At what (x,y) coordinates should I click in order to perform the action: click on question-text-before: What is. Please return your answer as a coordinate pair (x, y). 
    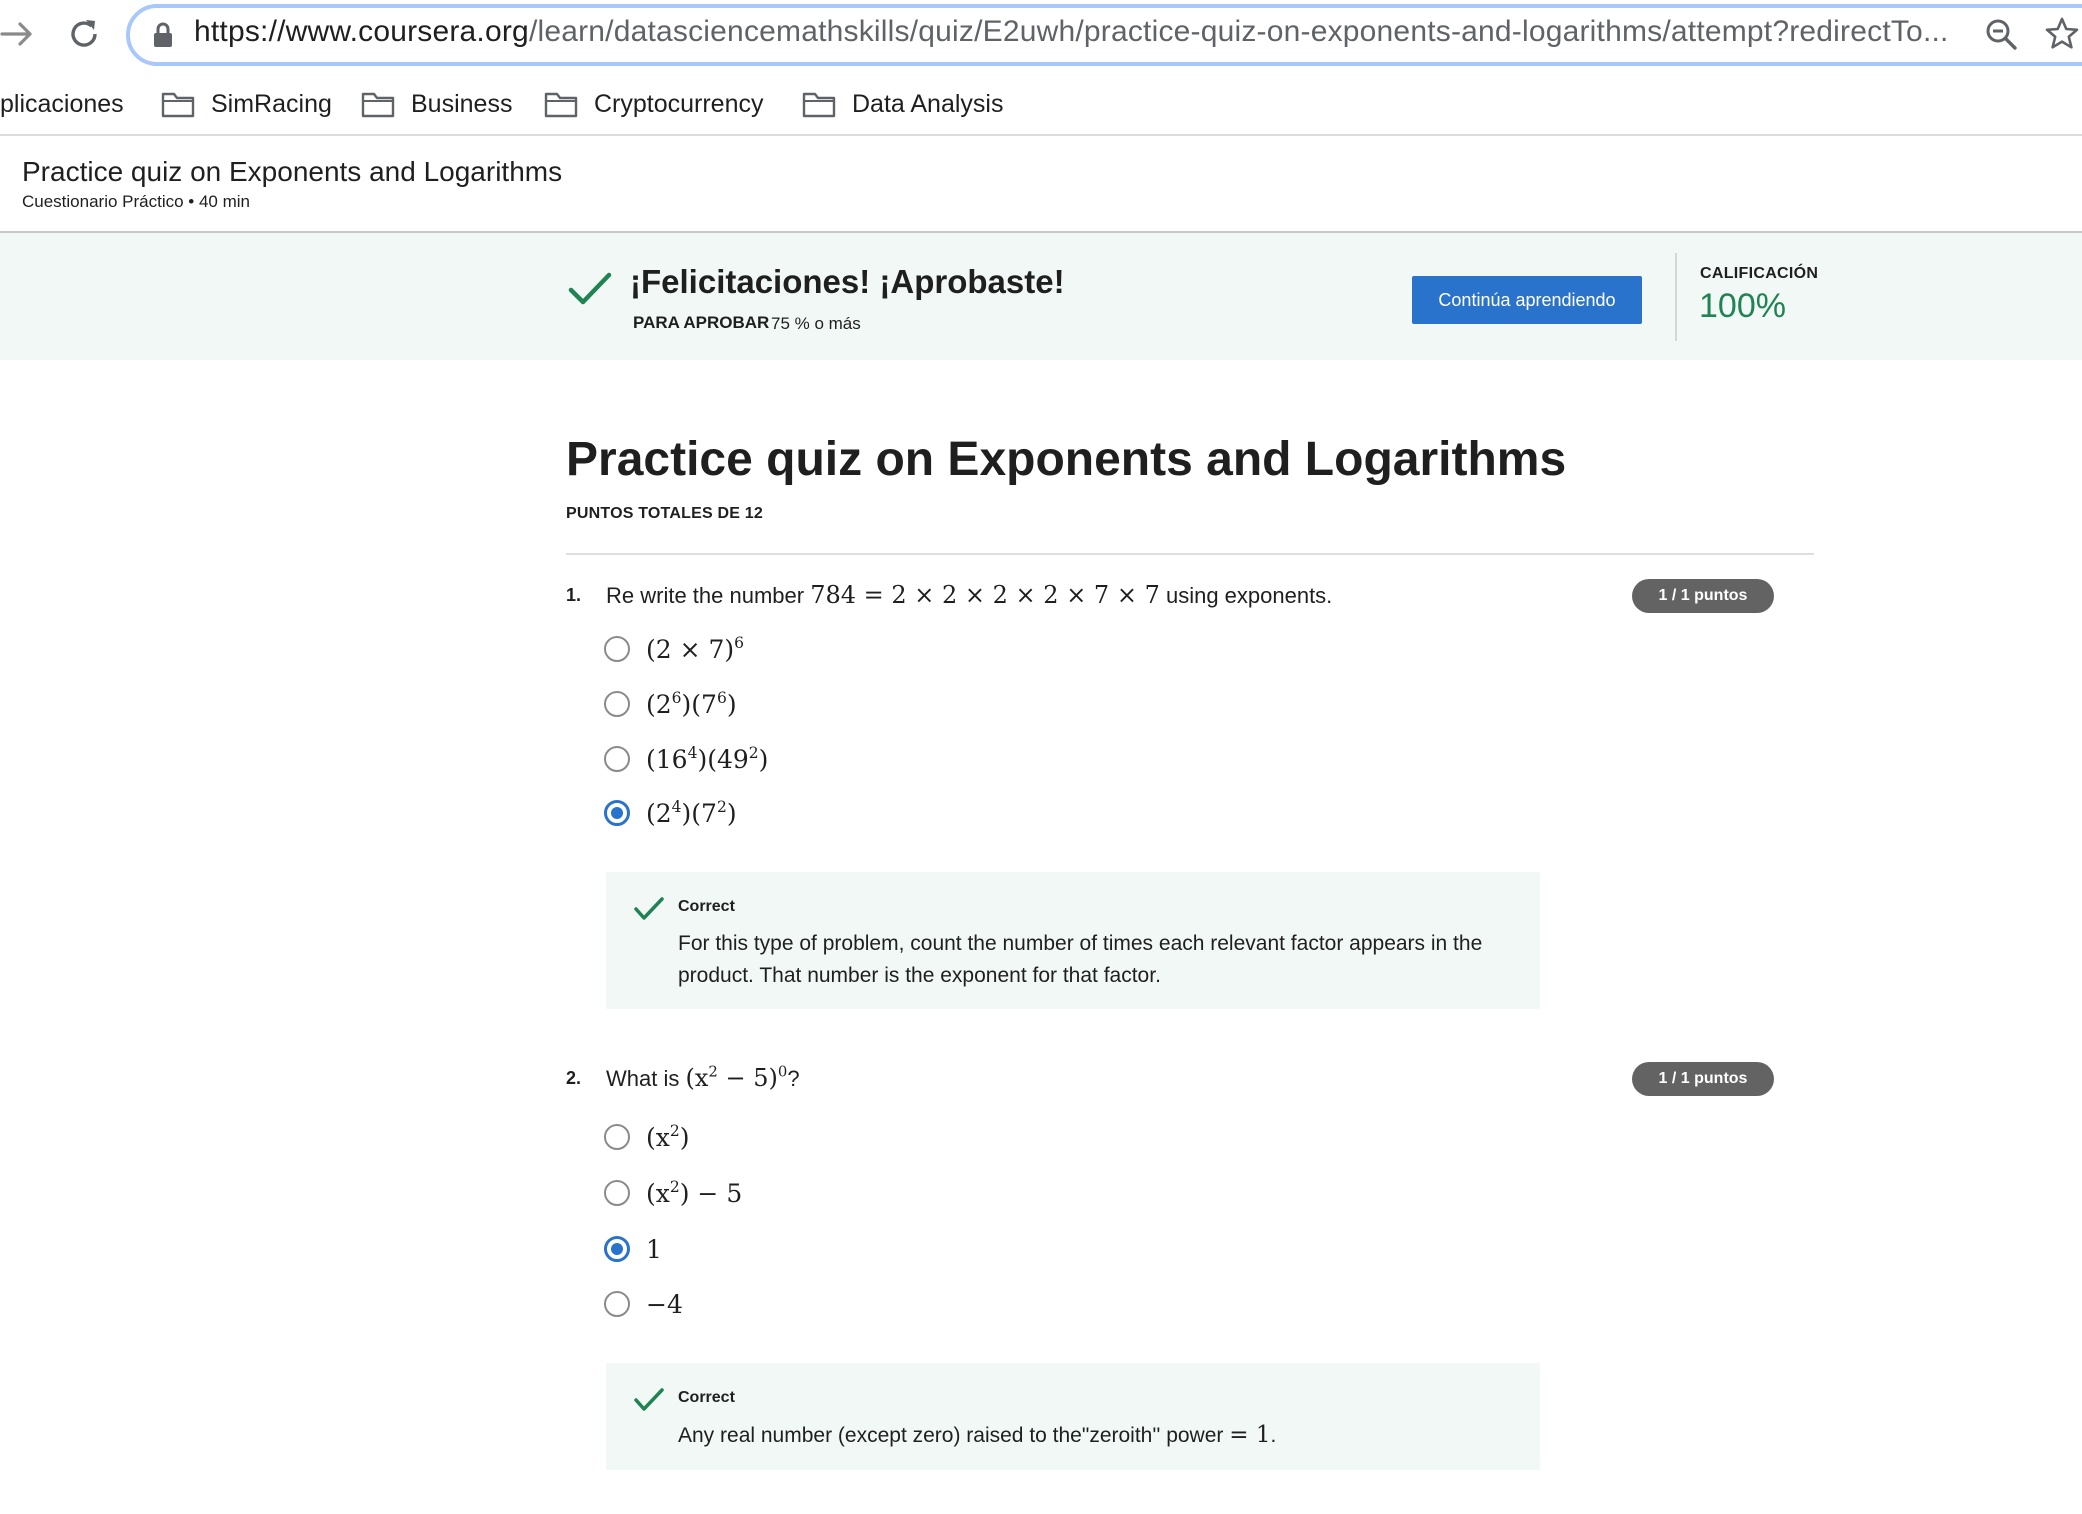
    Looking at the image, I should click on (646, 1078).